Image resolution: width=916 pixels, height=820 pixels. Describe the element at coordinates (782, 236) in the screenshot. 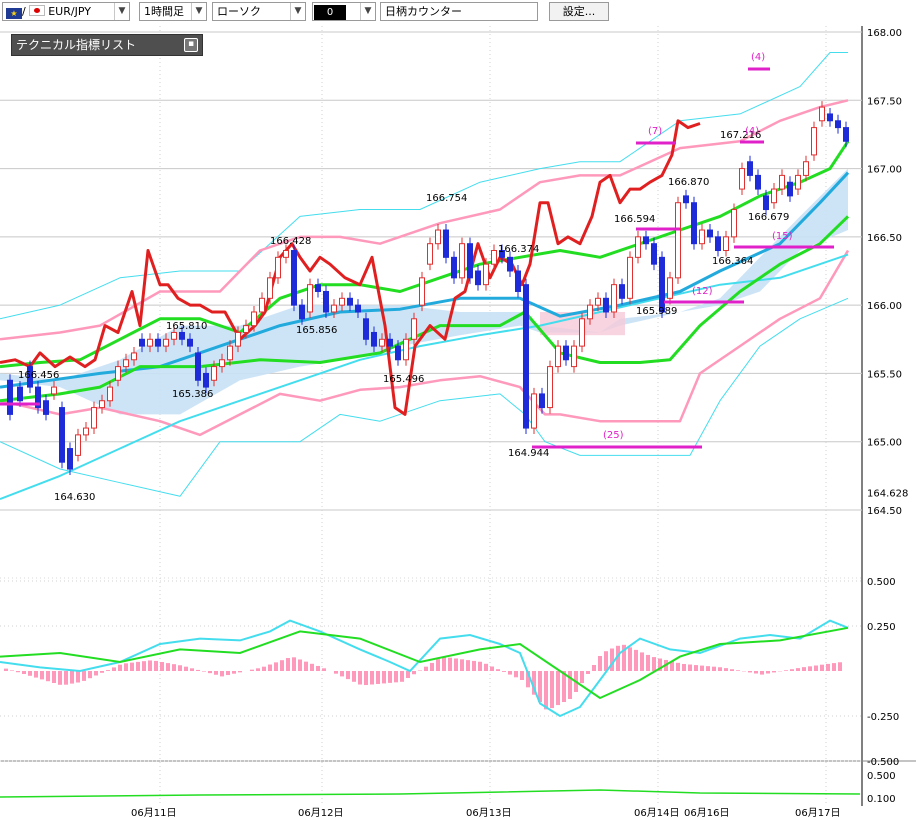

I see `count-label: (15)` at that location.